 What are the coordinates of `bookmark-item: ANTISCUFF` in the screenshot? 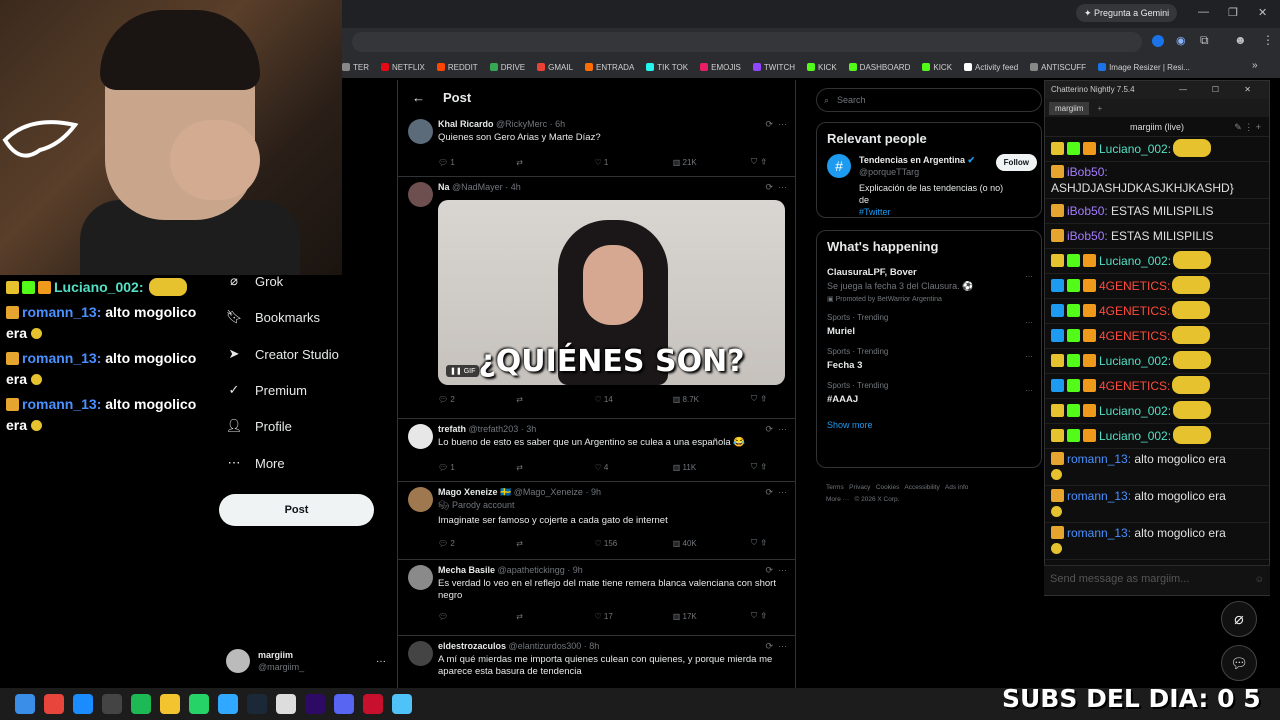 It's located at (1058, 67).